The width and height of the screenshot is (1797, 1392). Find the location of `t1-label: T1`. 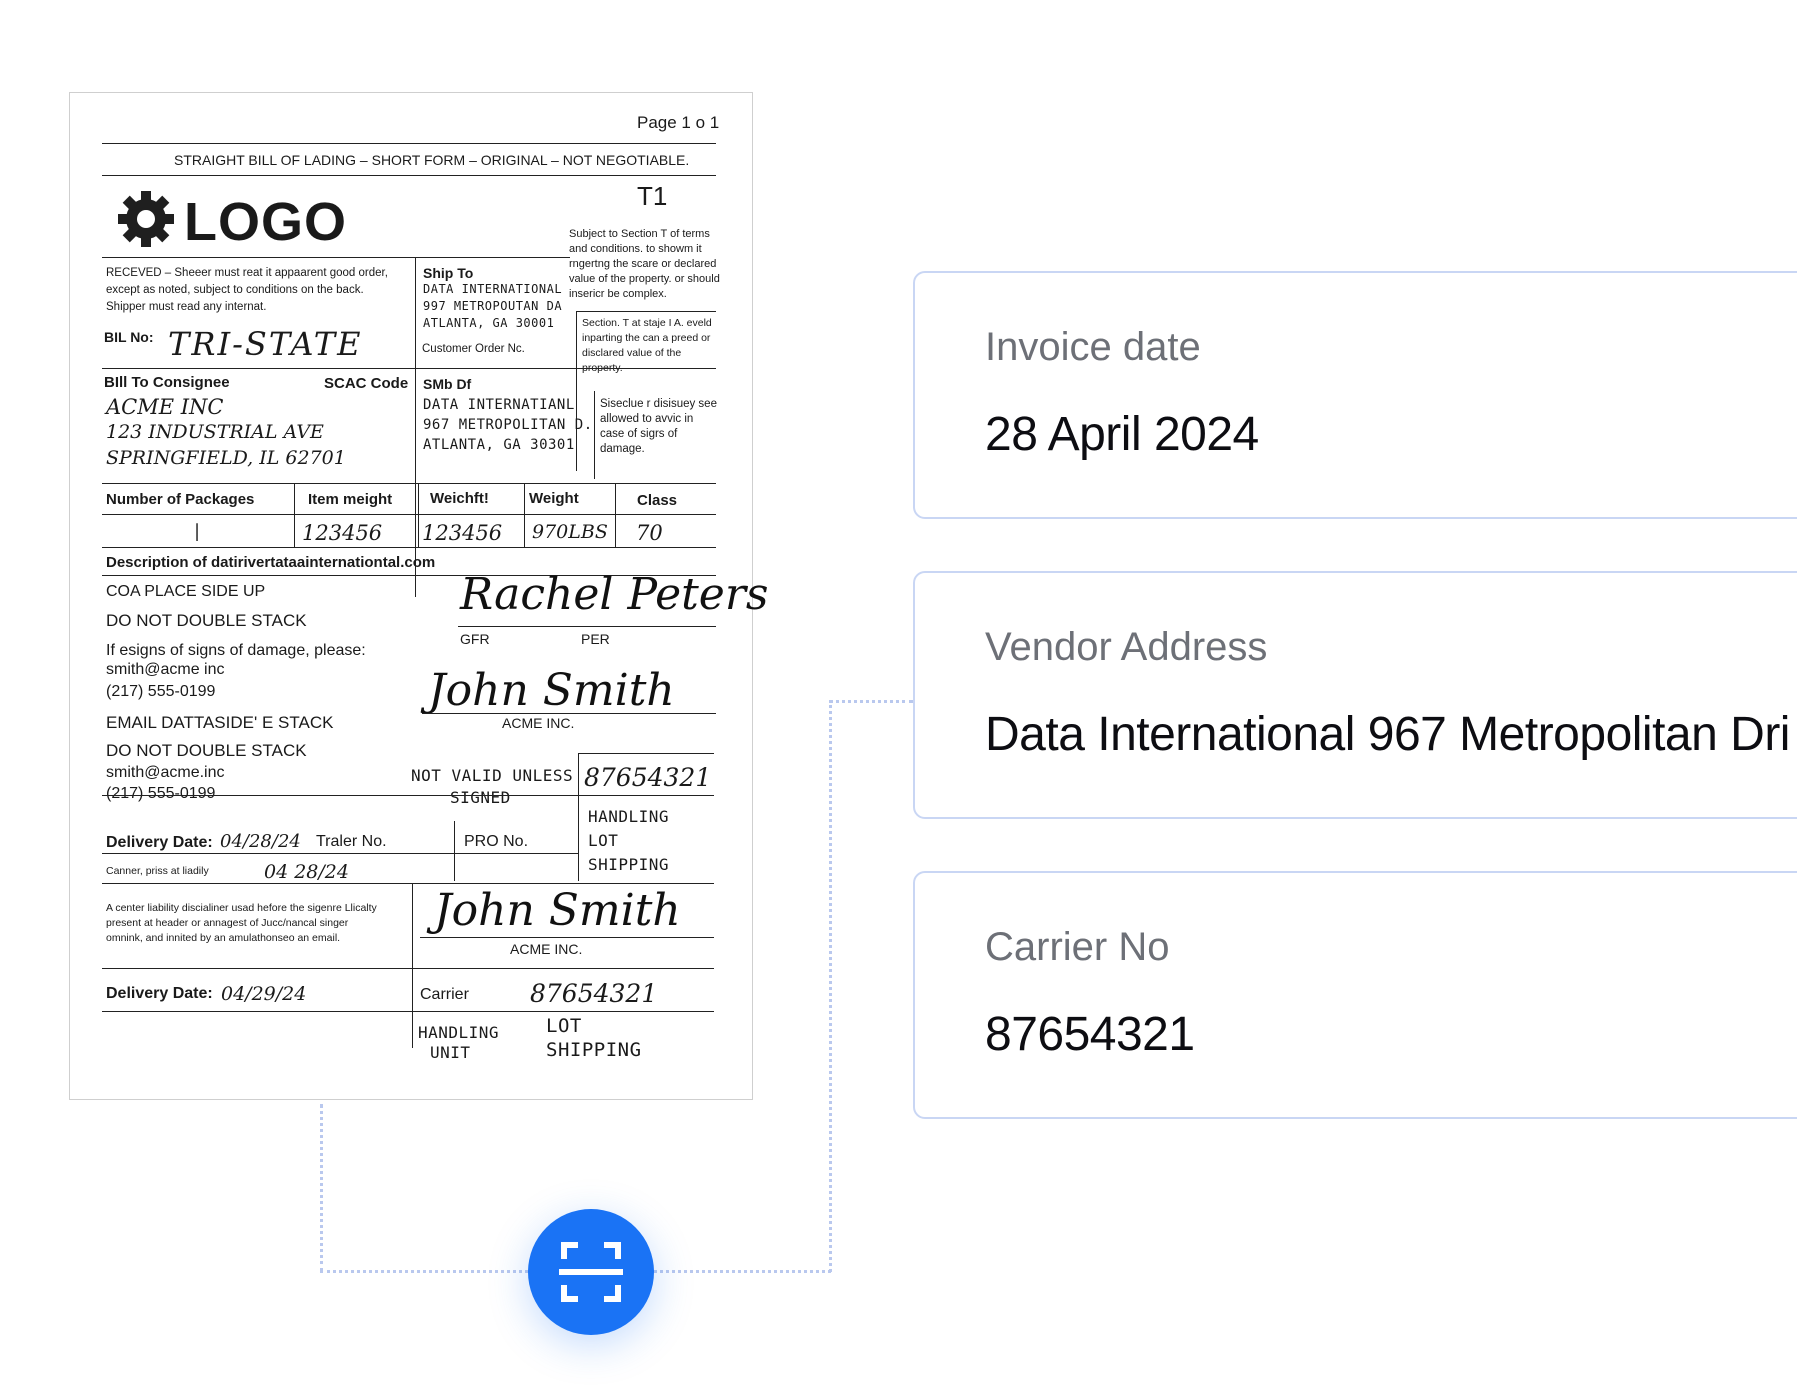

t1-label: T1 is located at coordinates (652, 196).